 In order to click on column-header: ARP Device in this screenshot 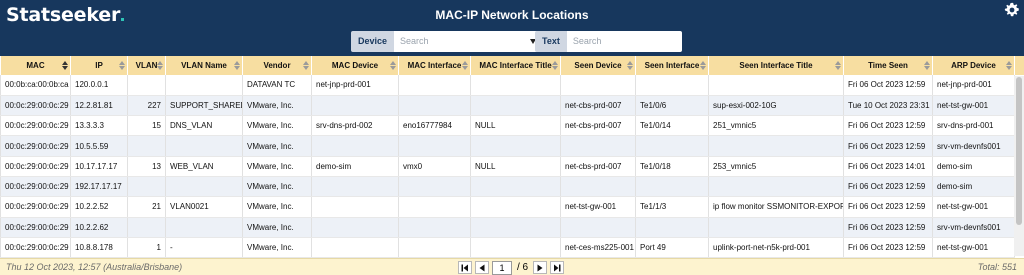, I will do `click(973, 65)`.